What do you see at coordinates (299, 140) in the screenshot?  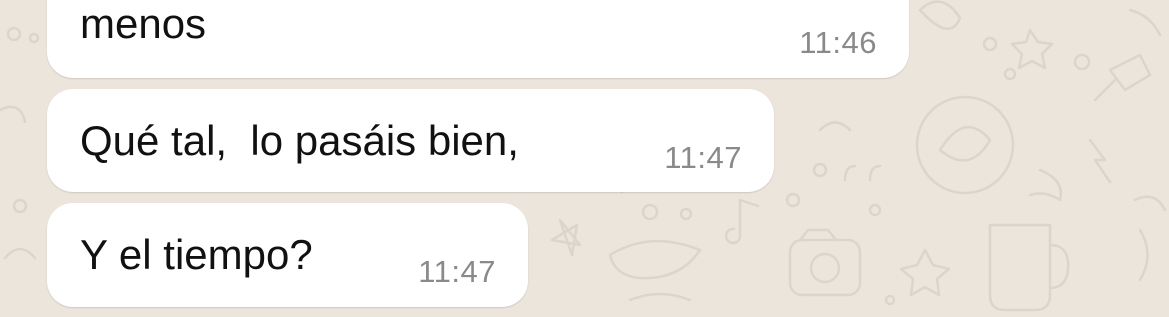 I see `message-text: Qué tal, lo pasáis bien,` at bounding box center [299, 140].